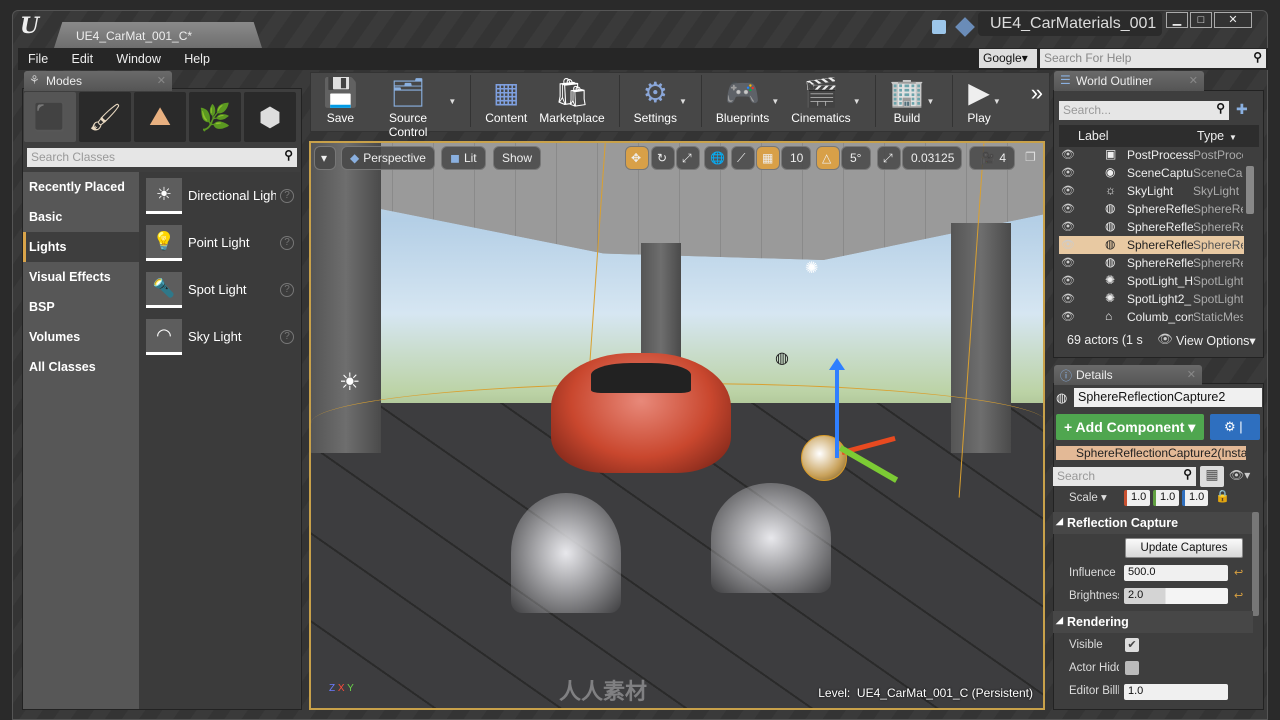 Image resolution: width=1280 pixels, height=720 pixels. I want to click on scale-z-field: 1.0, so click(1195, 498).